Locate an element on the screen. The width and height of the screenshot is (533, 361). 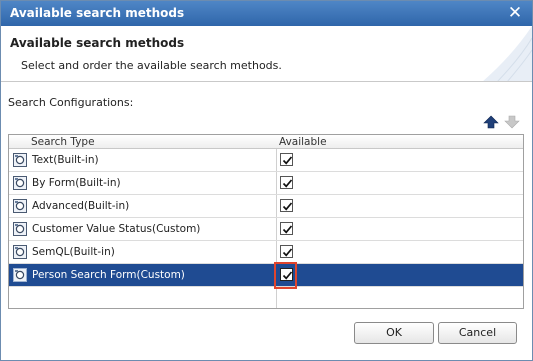
arrow-down-icon is located at coordinates (512, 122).